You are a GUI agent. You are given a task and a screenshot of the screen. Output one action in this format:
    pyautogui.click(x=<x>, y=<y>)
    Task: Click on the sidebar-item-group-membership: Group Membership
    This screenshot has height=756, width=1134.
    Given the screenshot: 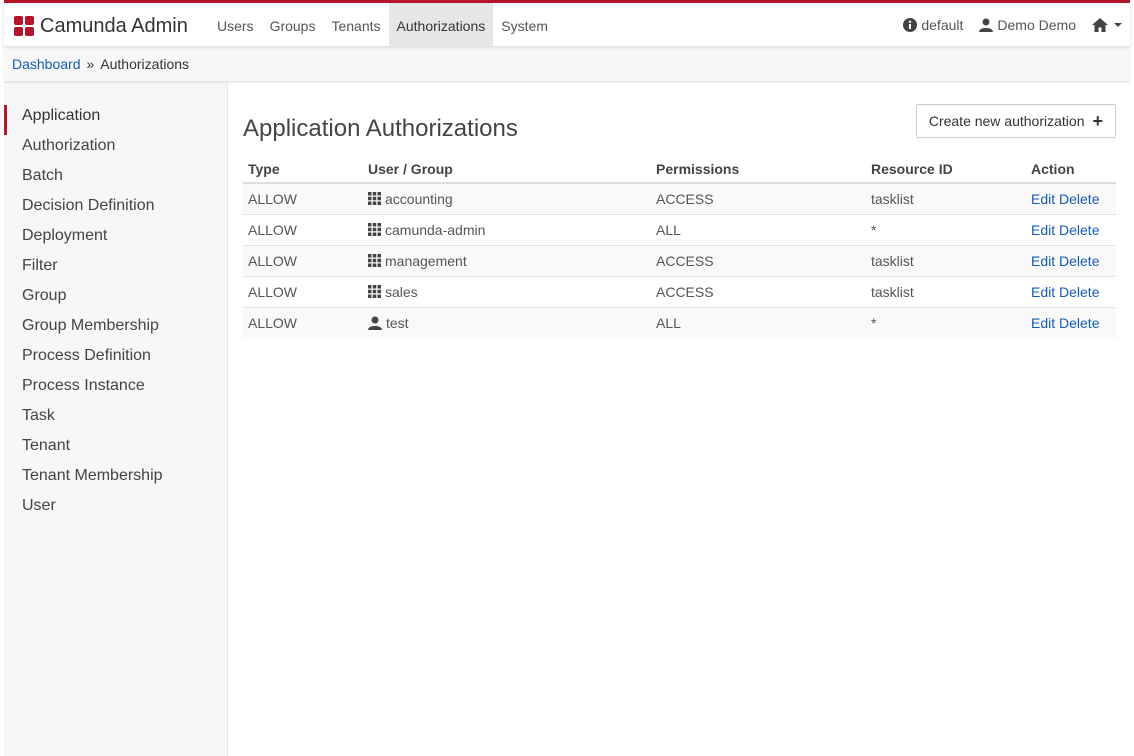 What is the action you would take?
    pyautogui.click(x=115, y=330)
    